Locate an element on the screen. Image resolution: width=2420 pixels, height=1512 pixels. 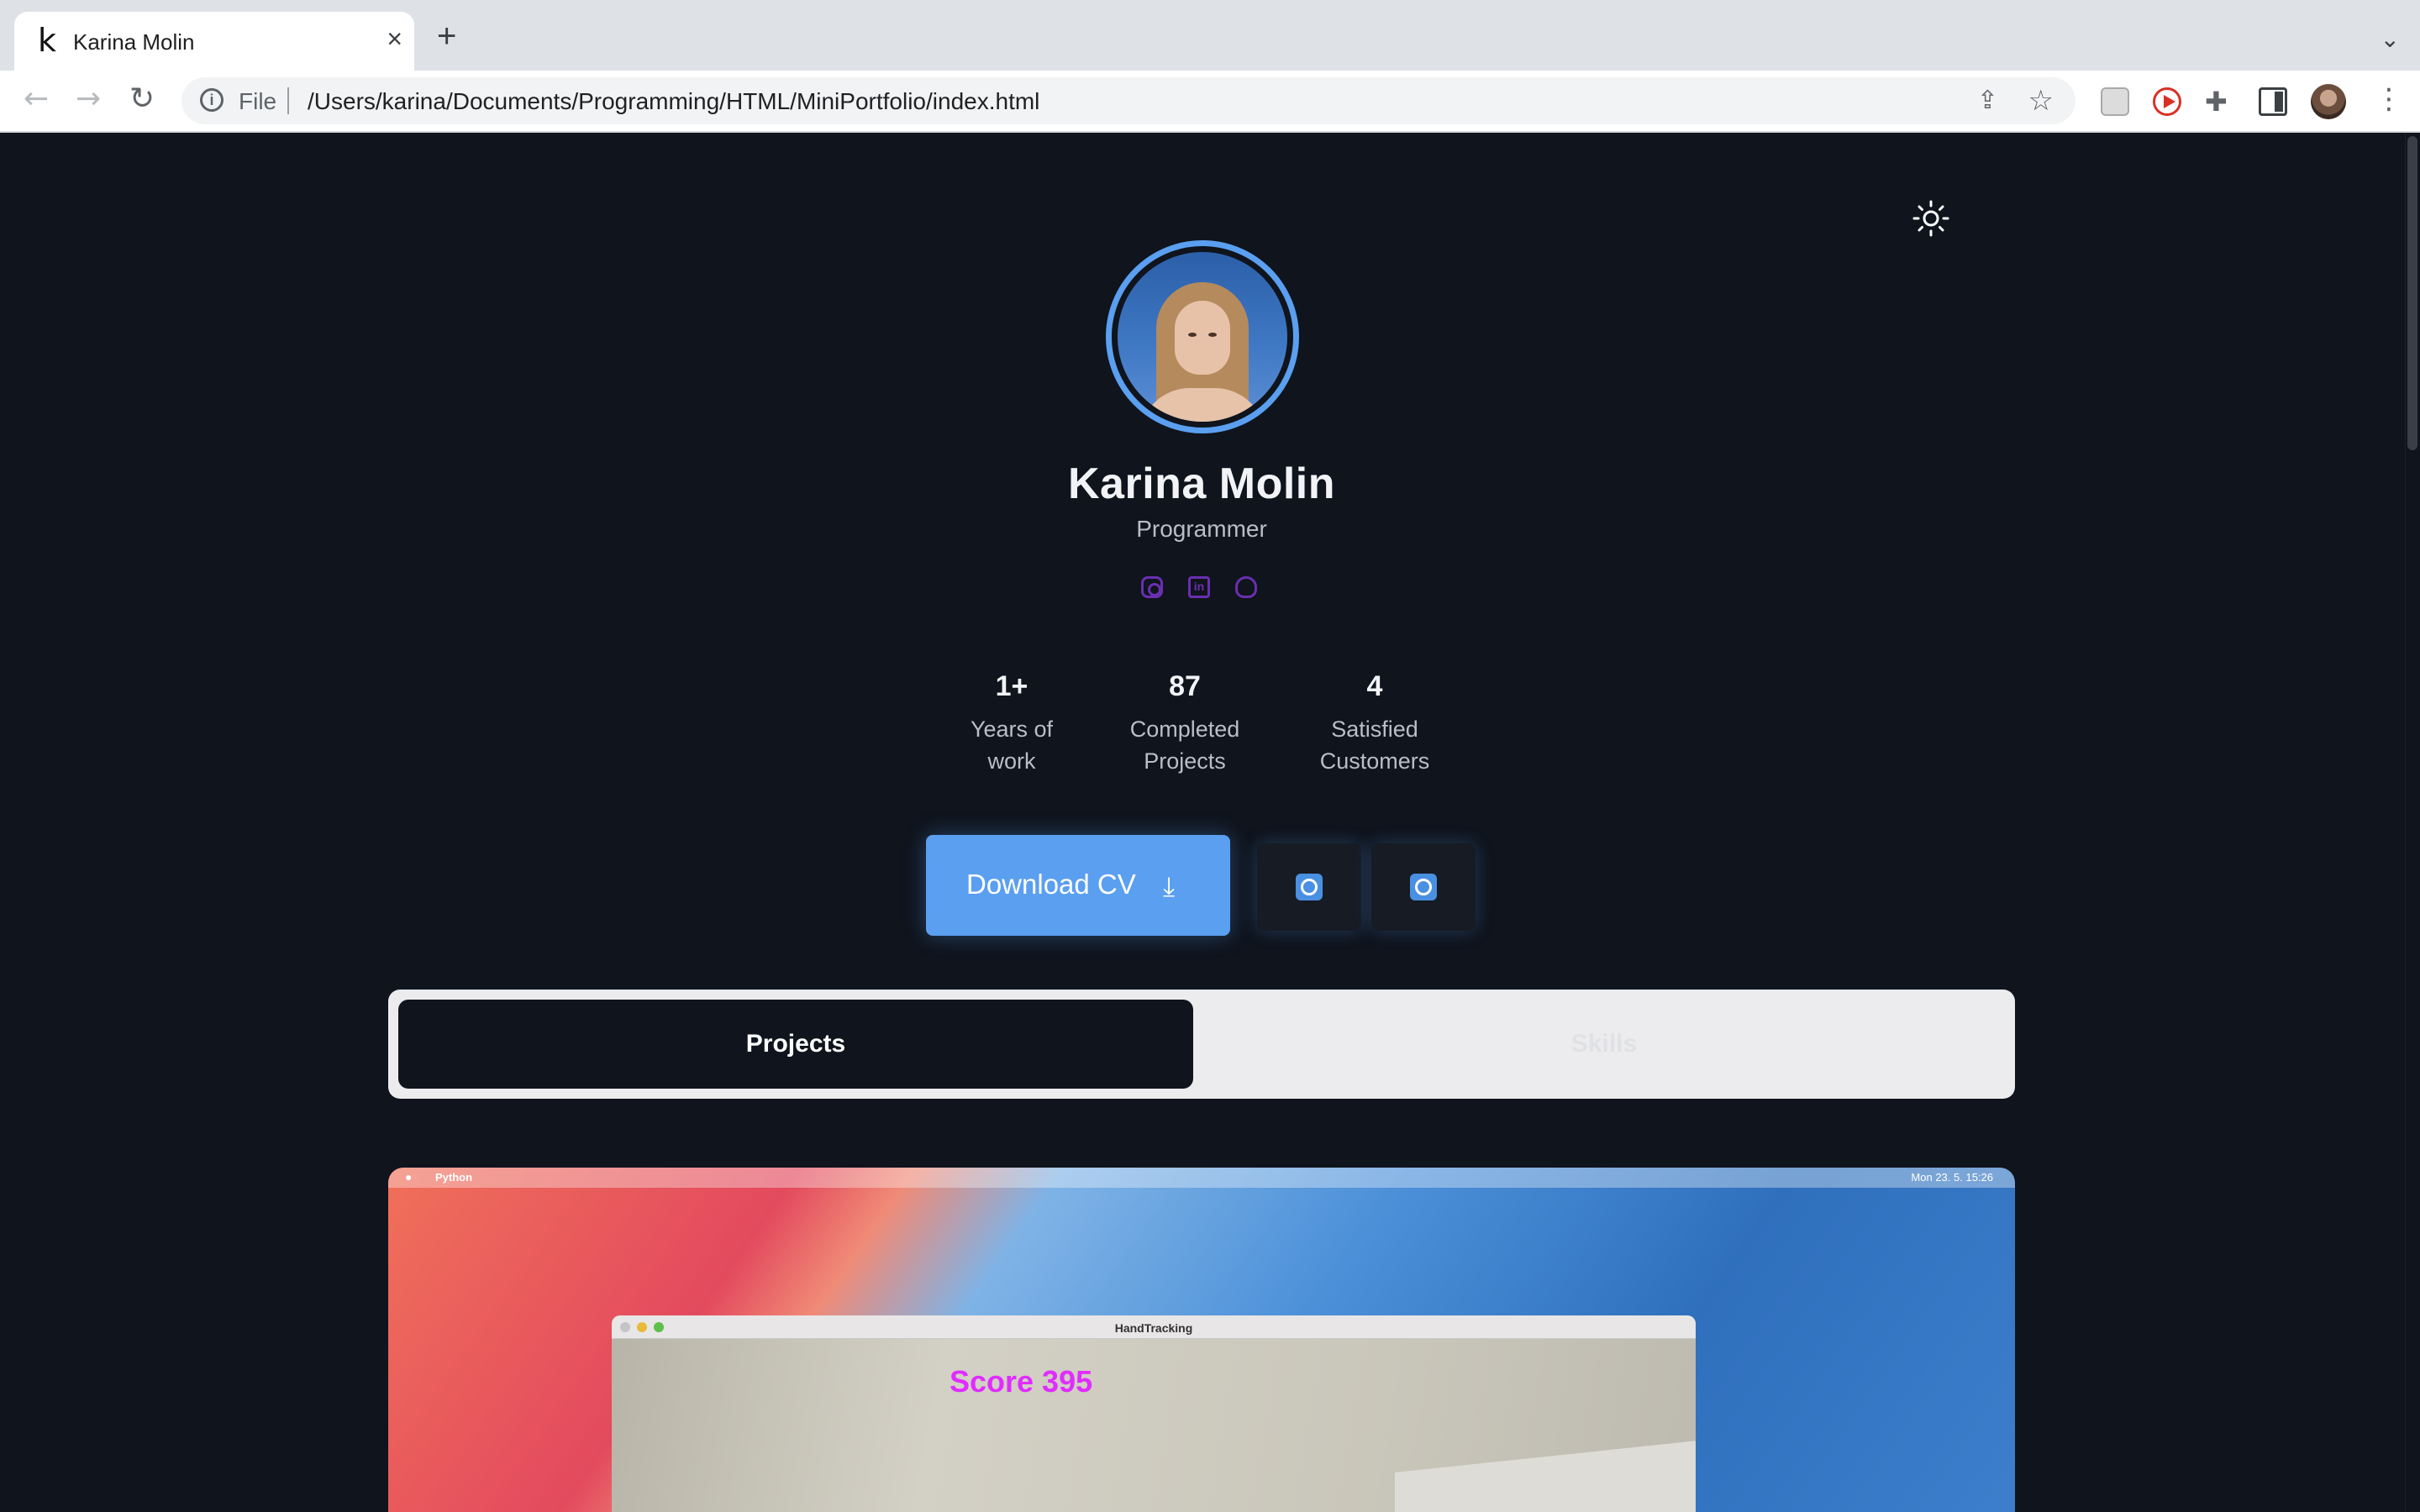
back-button: ← is located at coordinates (36, 99).